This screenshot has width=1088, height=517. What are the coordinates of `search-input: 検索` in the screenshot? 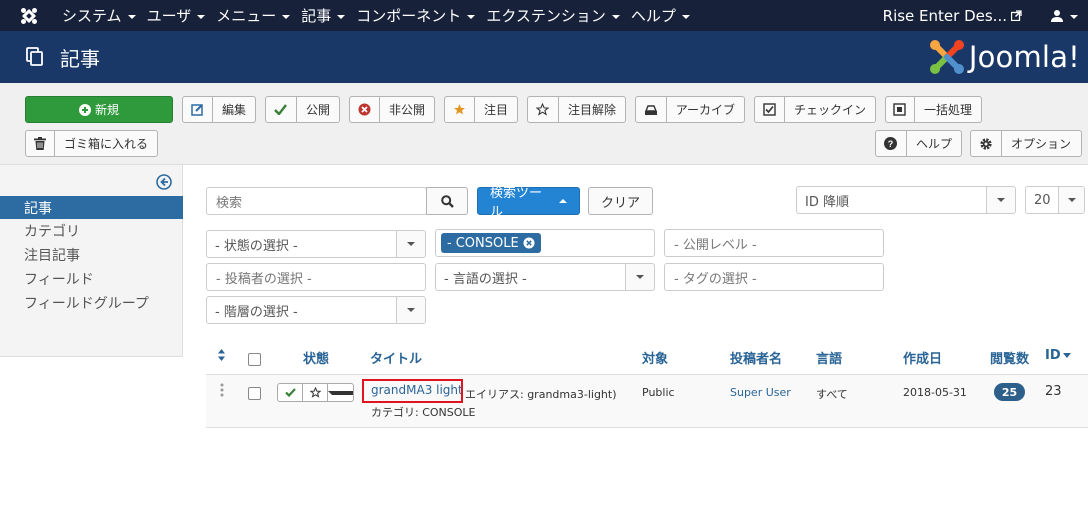 It's located at (316, 201).